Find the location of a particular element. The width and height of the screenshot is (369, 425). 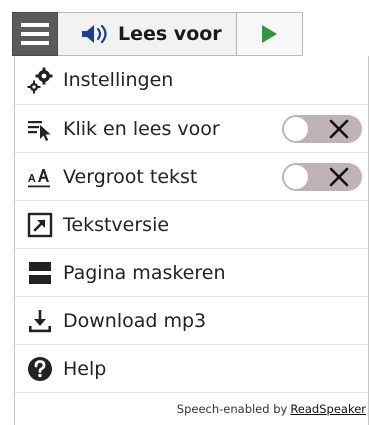

footer-prefix: Speech-enabled by is located at coordinates (232, 409).